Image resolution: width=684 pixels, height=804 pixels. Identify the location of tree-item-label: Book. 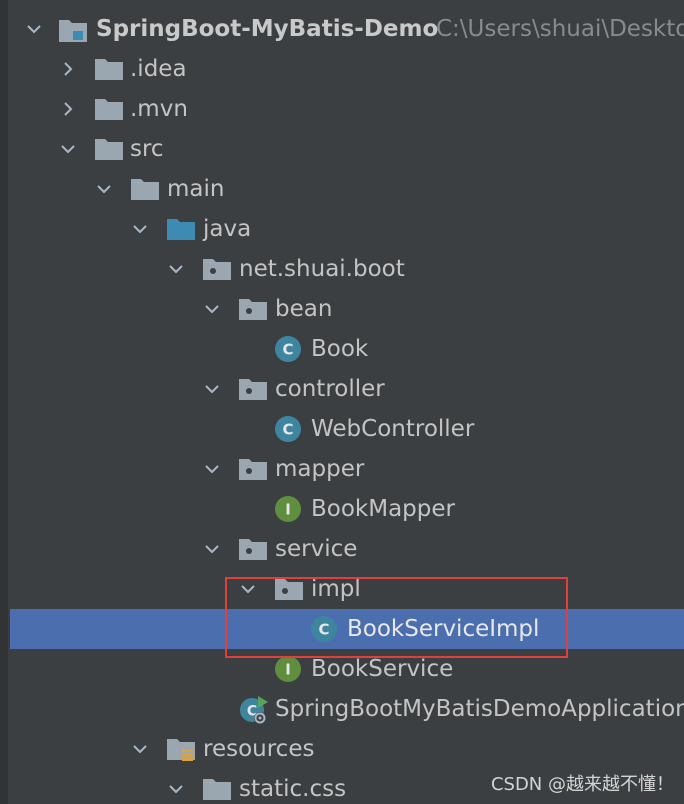
(340, 349).